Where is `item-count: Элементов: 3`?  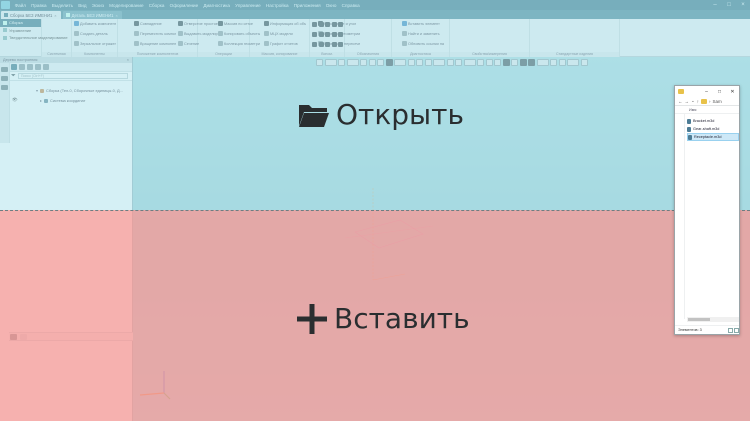 item-count: Элементов: 3 is located at coordinates (690, 330).